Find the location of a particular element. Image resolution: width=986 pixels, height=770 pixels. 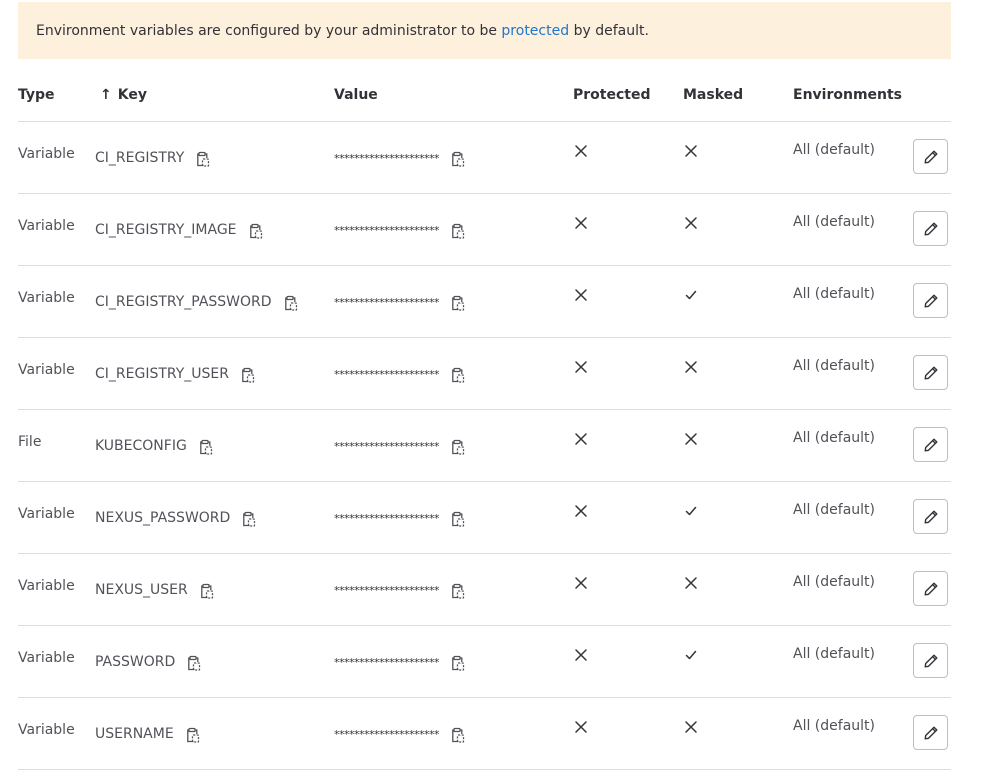

column-header-key: ↑ Key is located at coordinates (123, 95).